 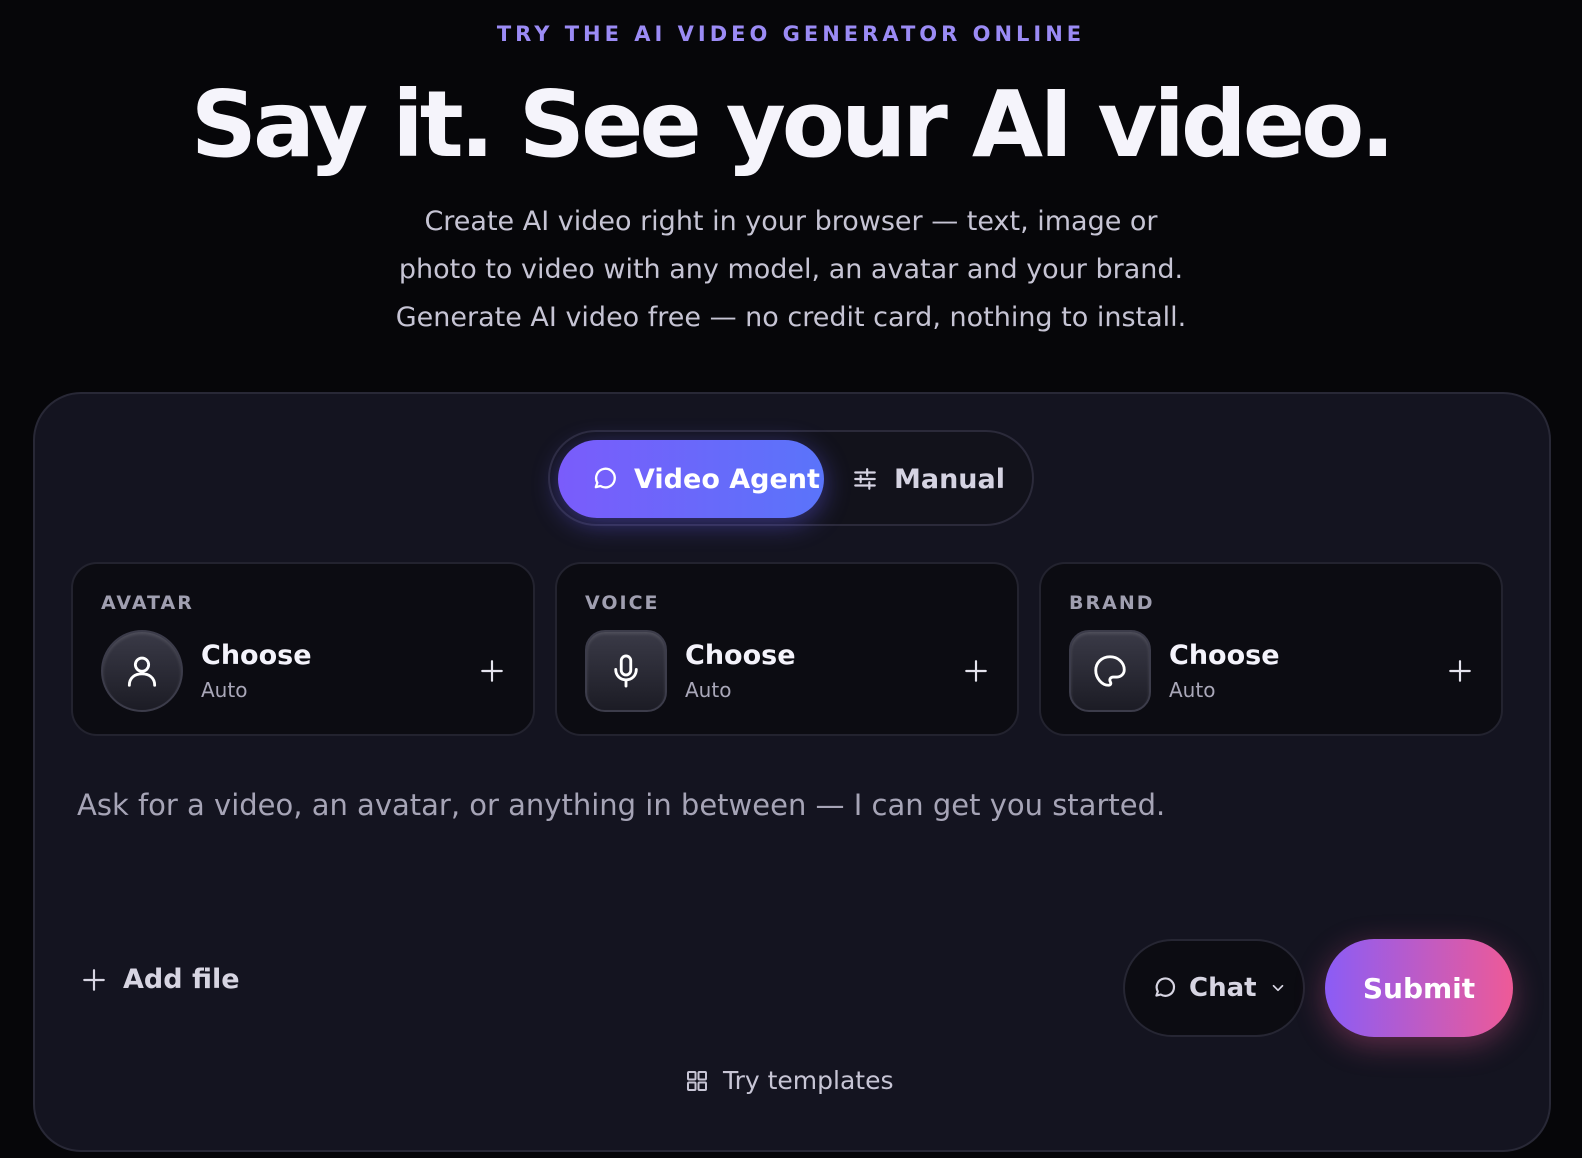 I want to click on chevron-down-icon, so click(x=1277, y=988).